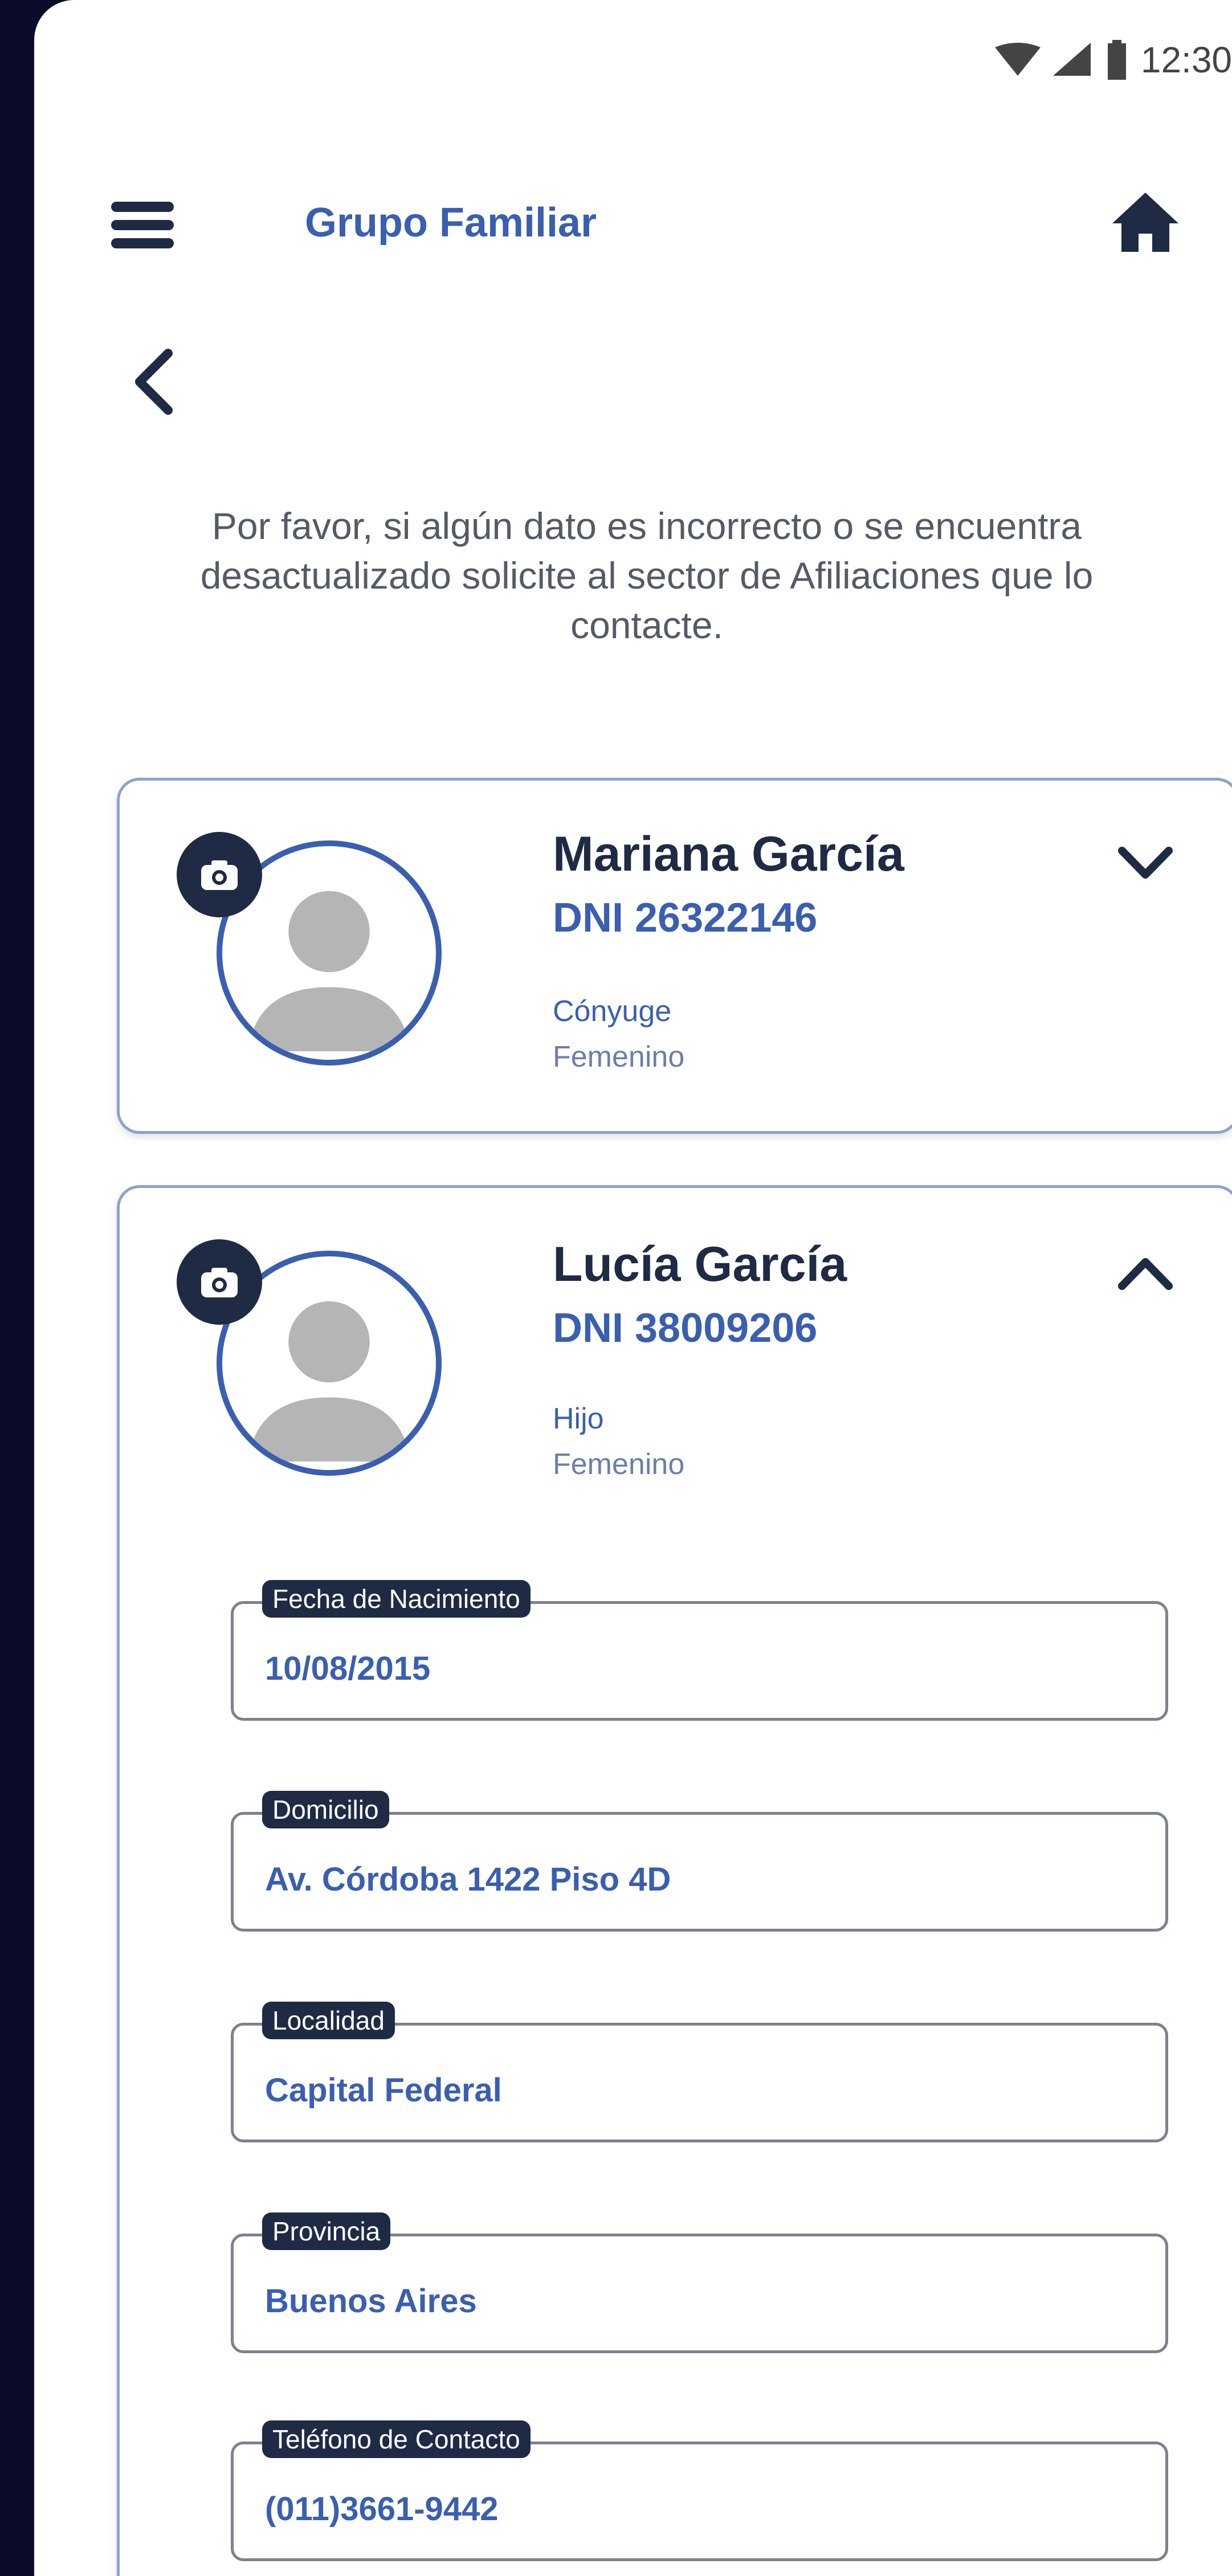 This screenshot has width=1232, height=2576. Describe the element at coordinates (699, 2072) in the screenshot. I see `field-locality: Localidad Capital Federal` at that location.